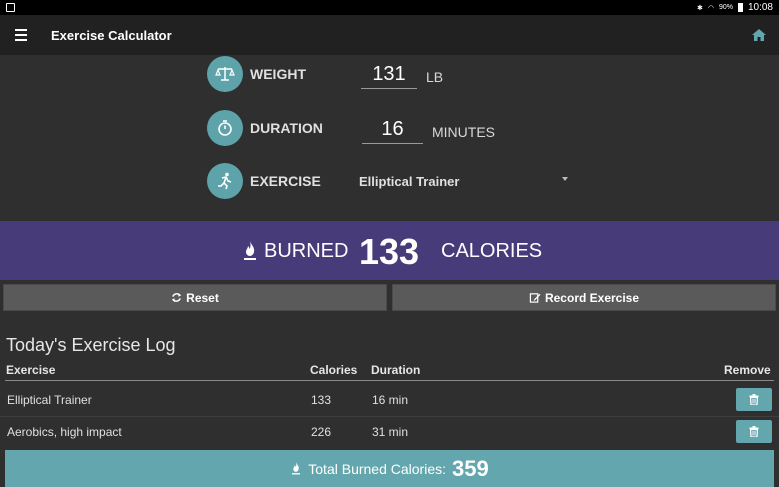  Describe the element at coordinates (725, 7) in the screenshot. I see `battery-percent: 90%` at that location.